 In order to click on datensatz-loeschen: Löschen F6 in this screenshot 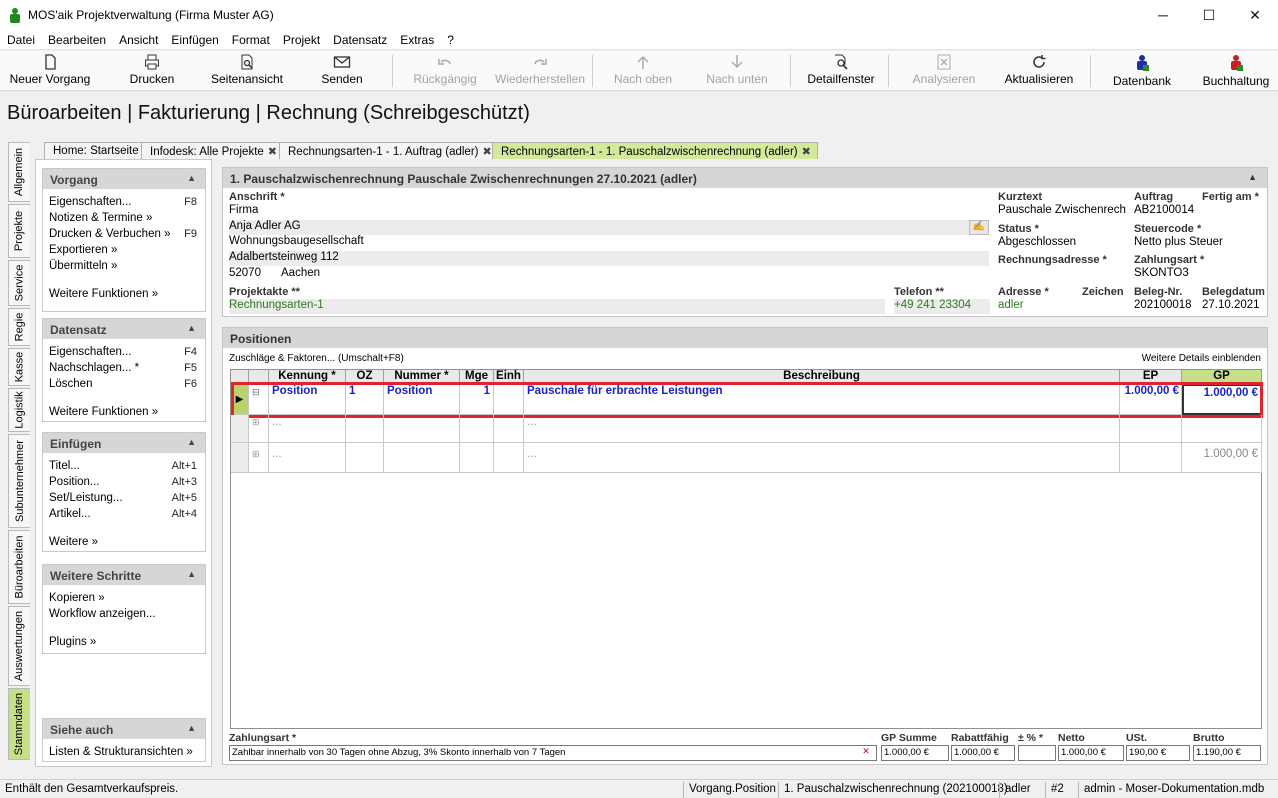, I will do `click(124, 385)`.